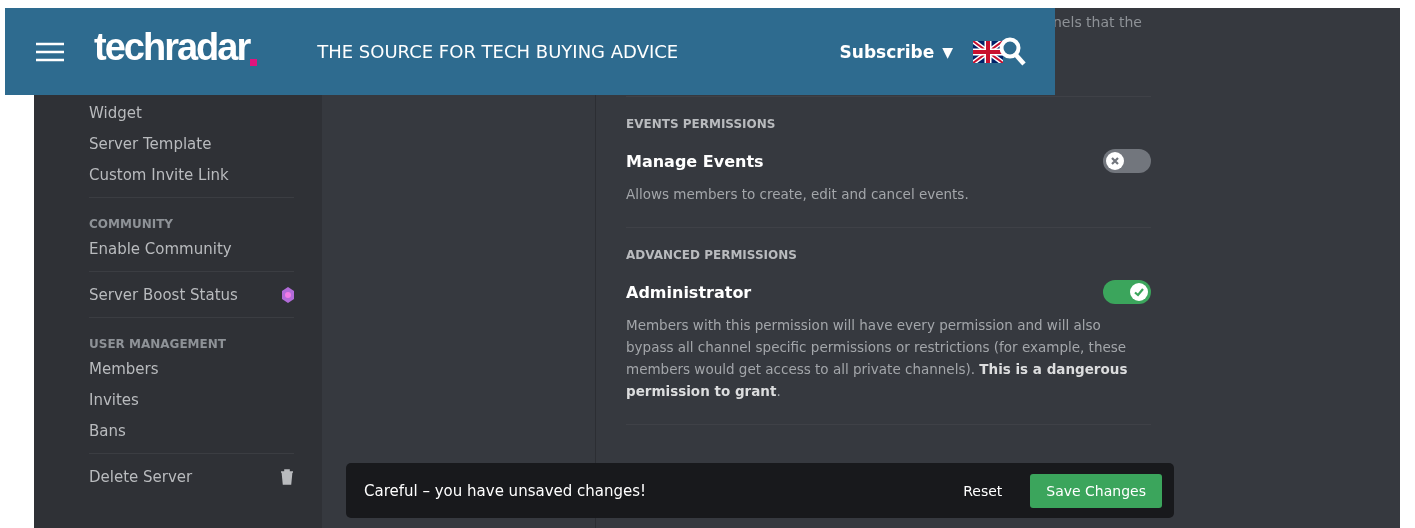  What do you see at coordinates (172, 47) in the screenshot?
I see `site-logo: techradar` at bounding box center [172, 47].